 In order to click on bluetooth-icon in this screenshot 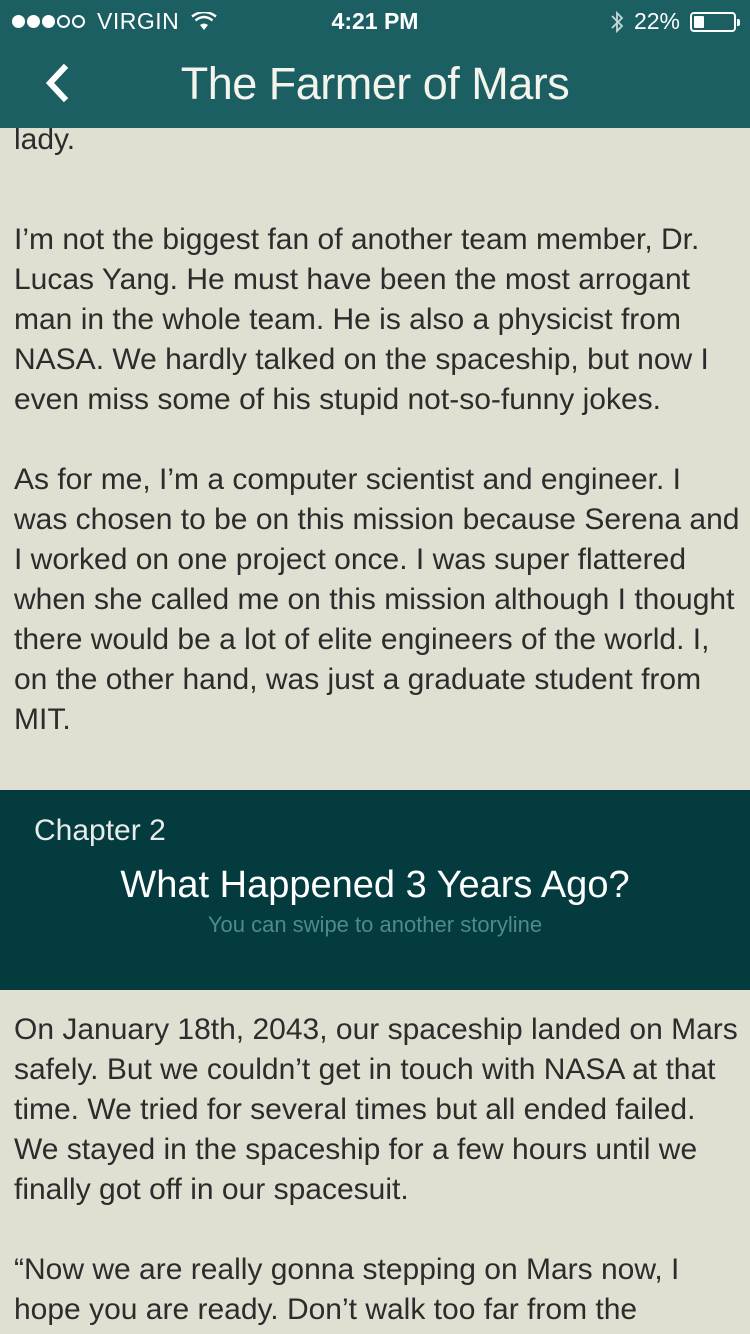, I will do `click(617, 21)`.